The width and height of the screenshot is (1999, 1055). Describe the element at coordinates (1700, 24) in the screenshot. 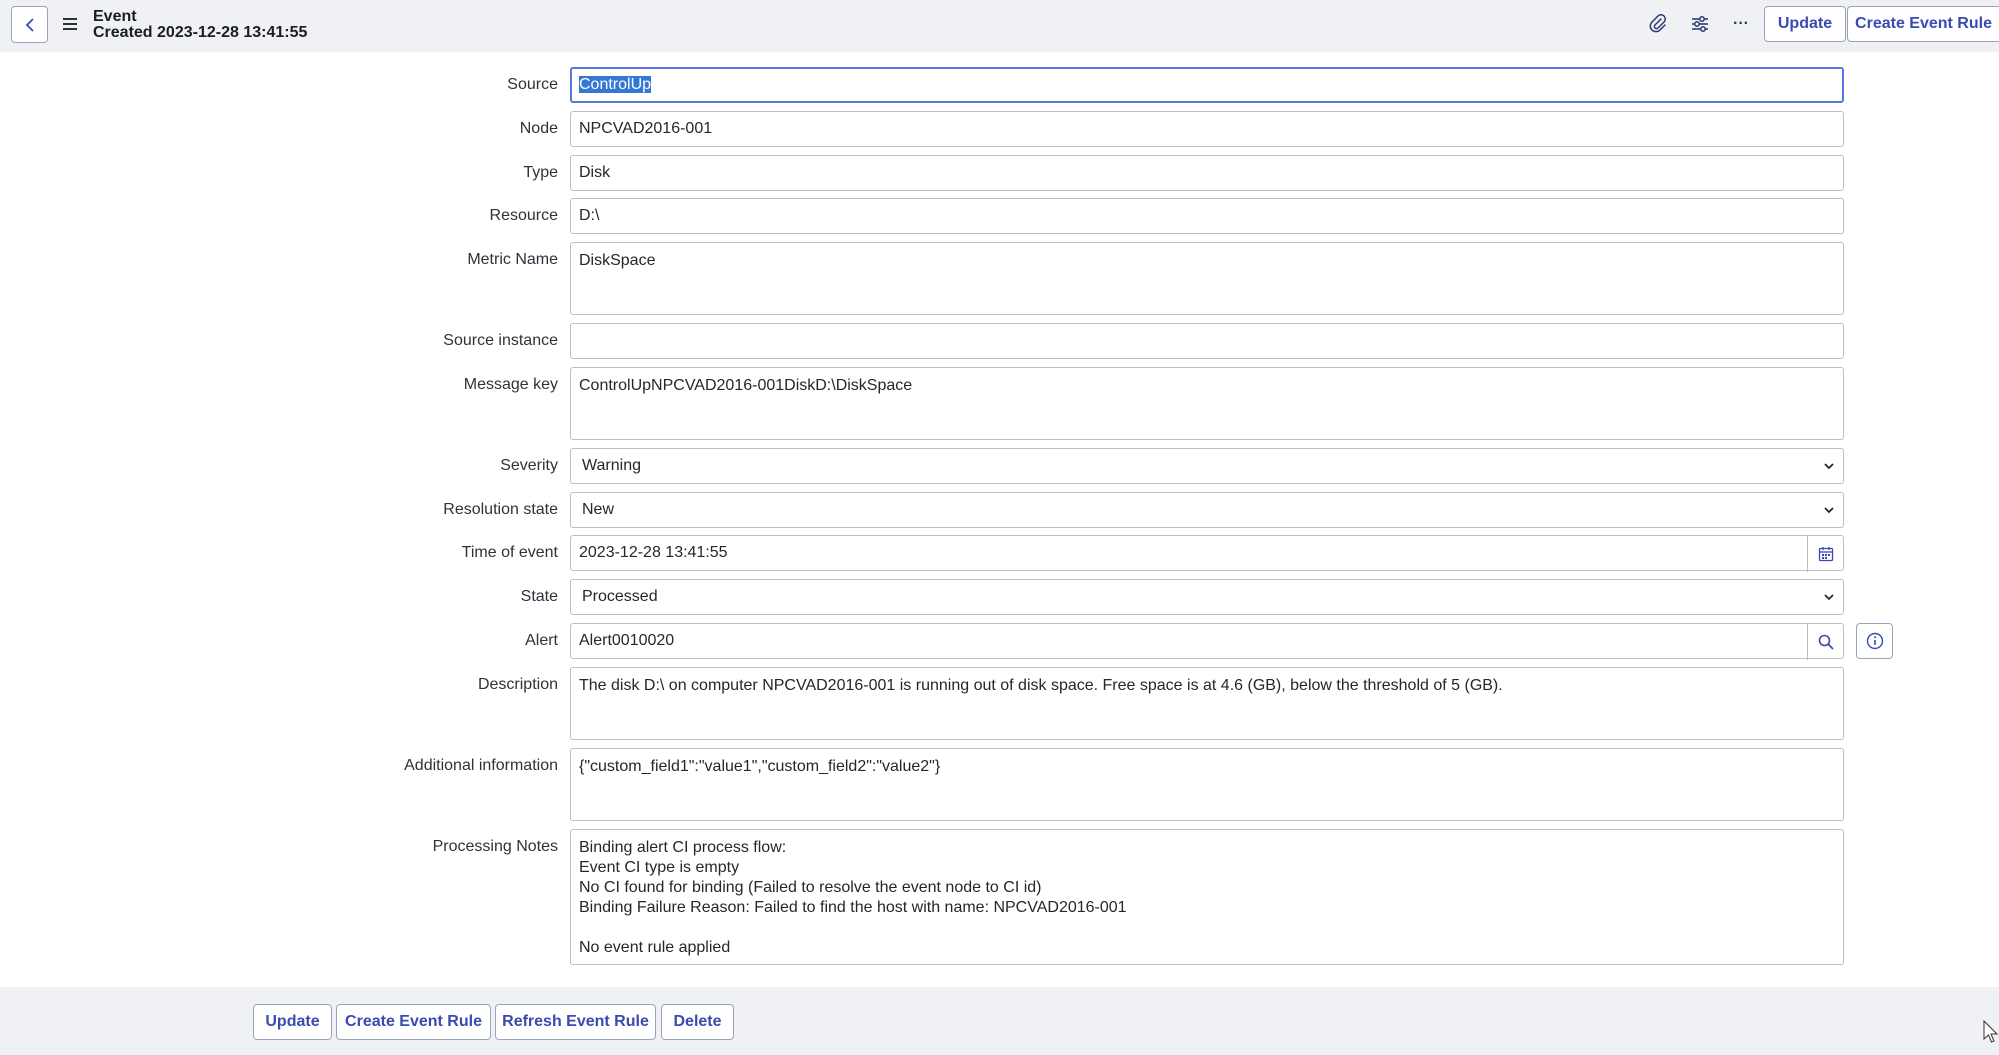

I see `settings-sliders-icon` at that location.